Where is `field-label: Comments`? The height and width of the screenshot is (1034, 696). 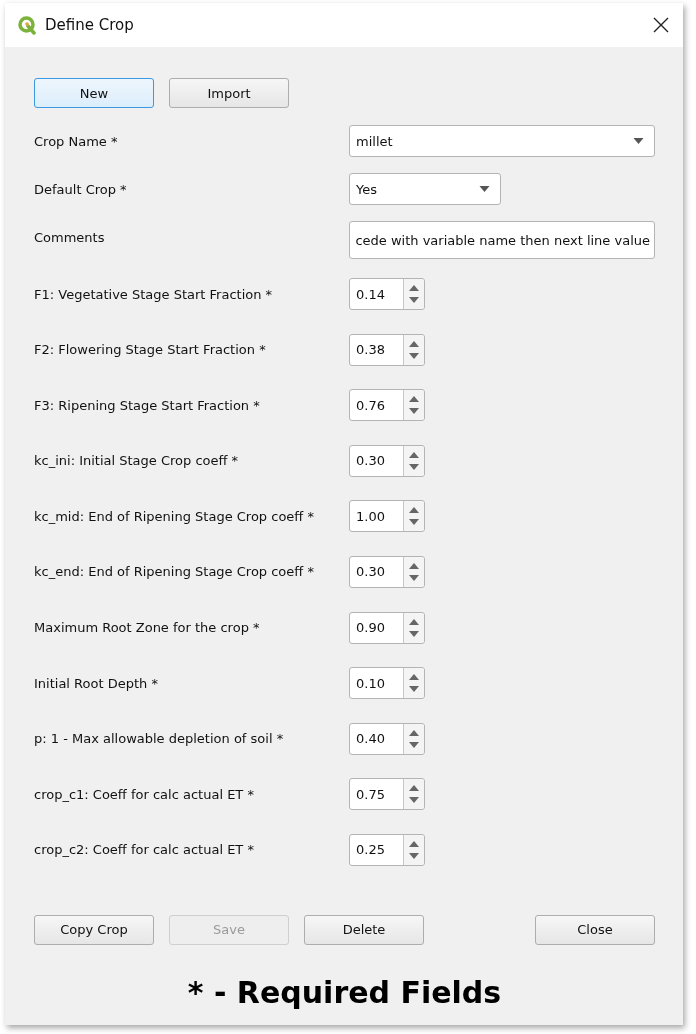 field-label: Comments is located at coordinates (70, 237).